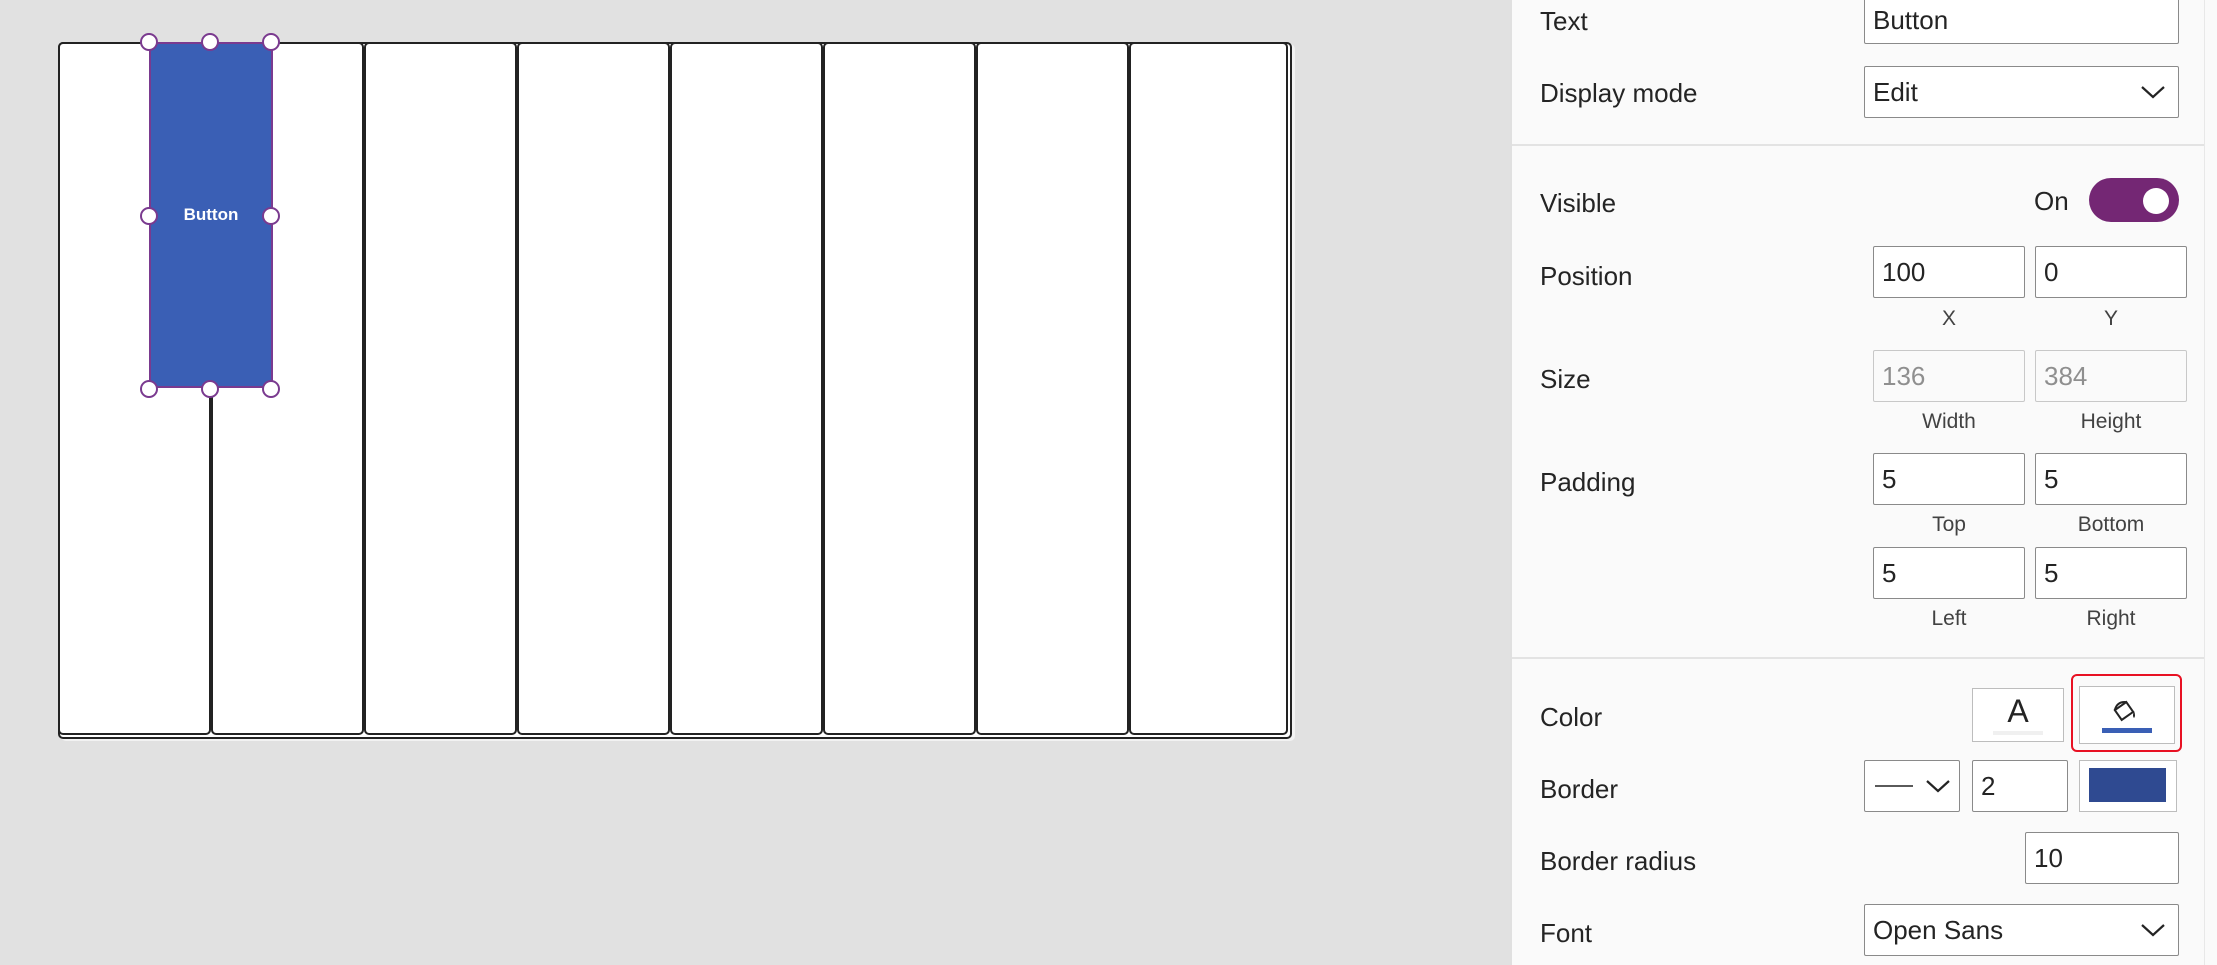 This screenshot has height=965, width=2217. I want to click on padding-bottom-value: 5, so click(2051, 478).